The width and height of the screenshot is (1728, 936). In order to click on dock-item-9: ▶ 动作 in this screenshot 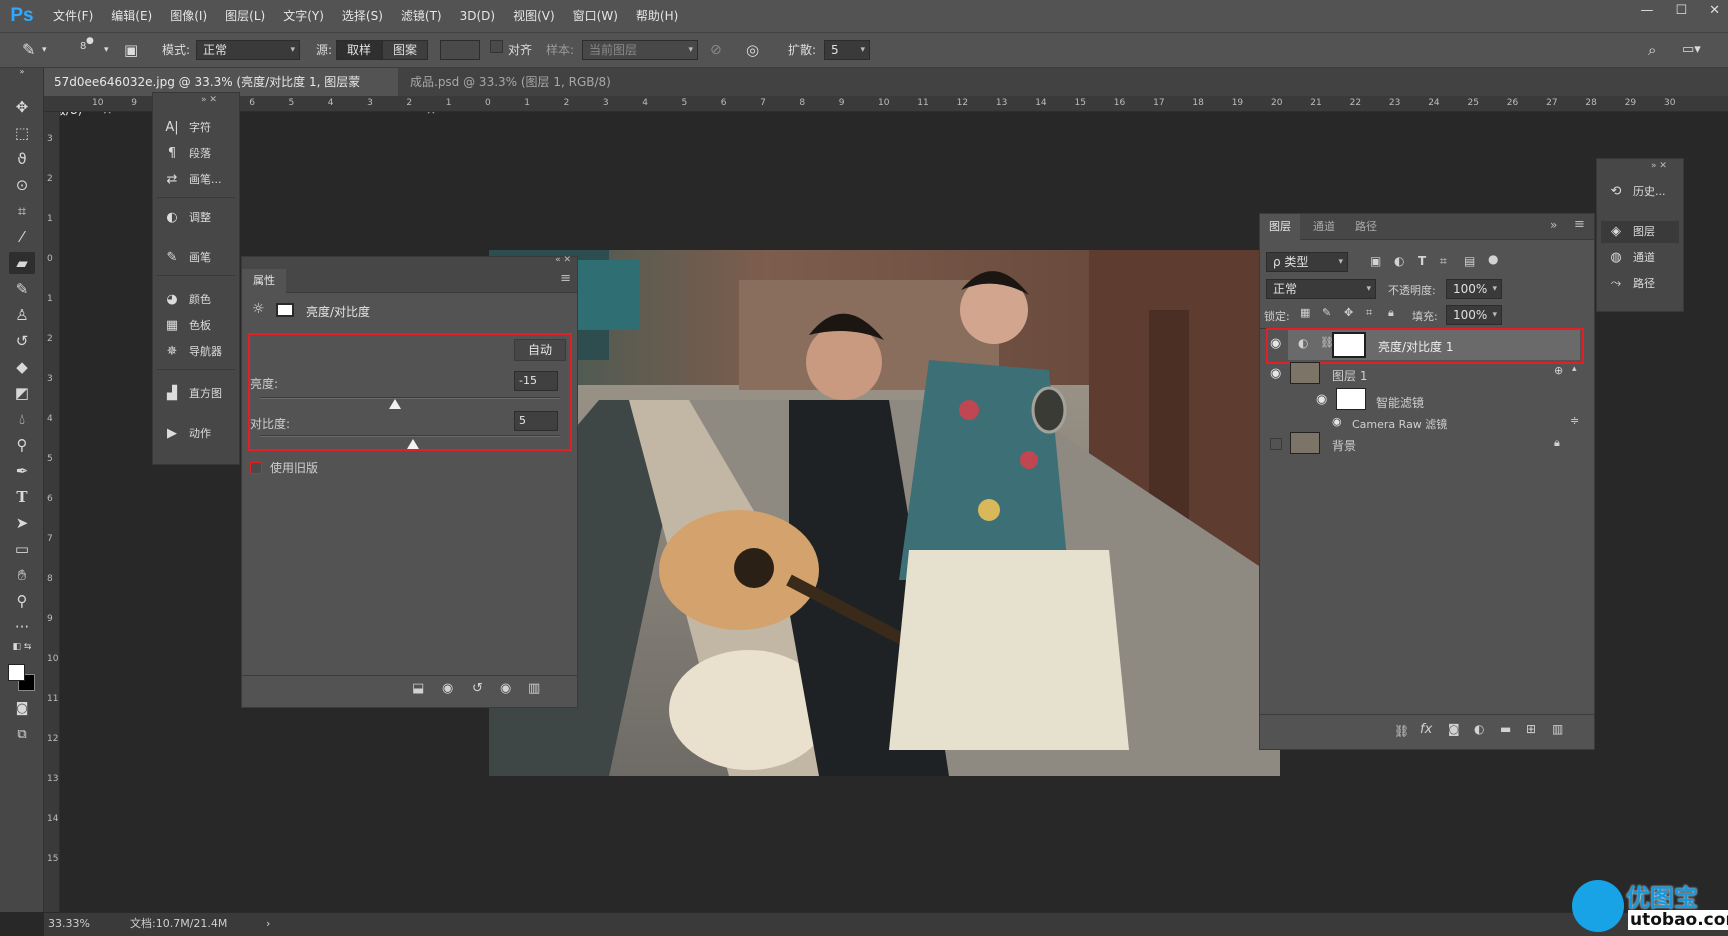, I will do `click(186, 434)`.